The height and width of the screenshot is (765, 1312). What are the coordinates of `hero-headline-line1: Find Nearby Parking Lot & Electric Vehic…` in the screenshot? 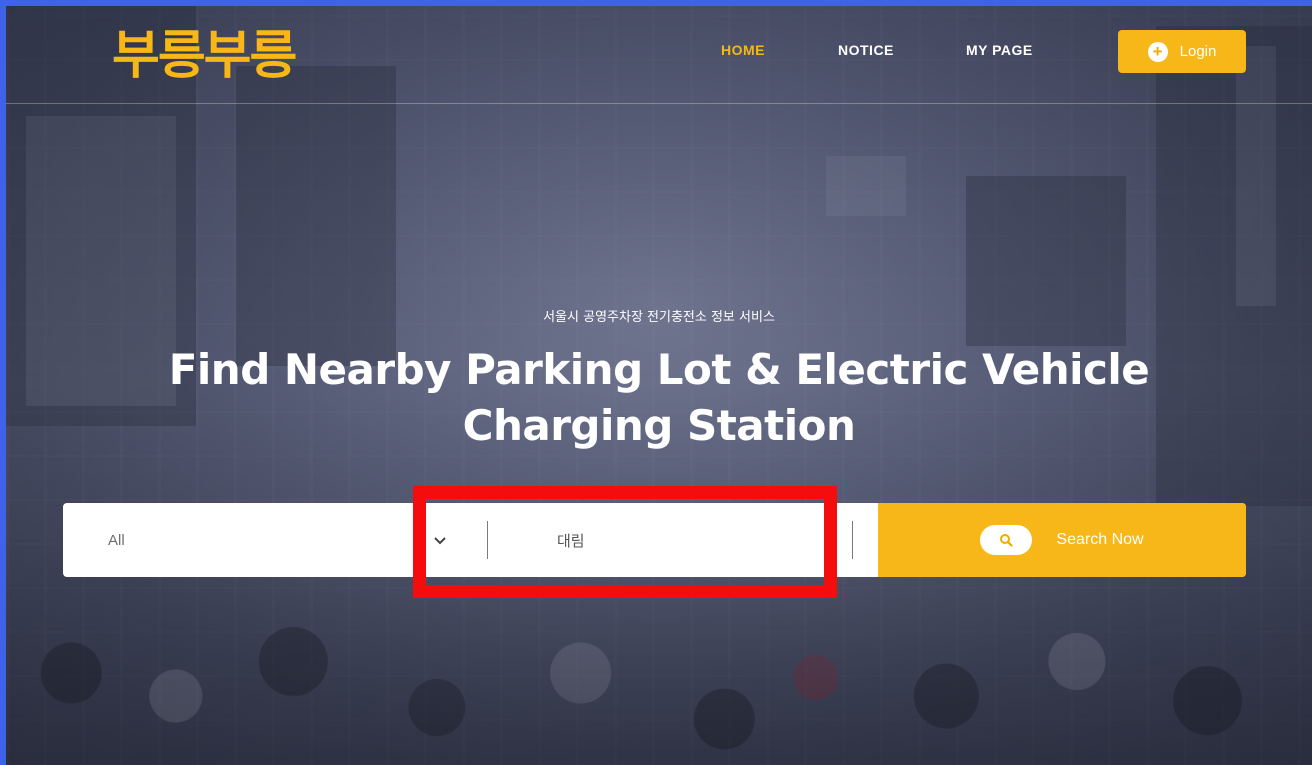 It's located at (659, 369).